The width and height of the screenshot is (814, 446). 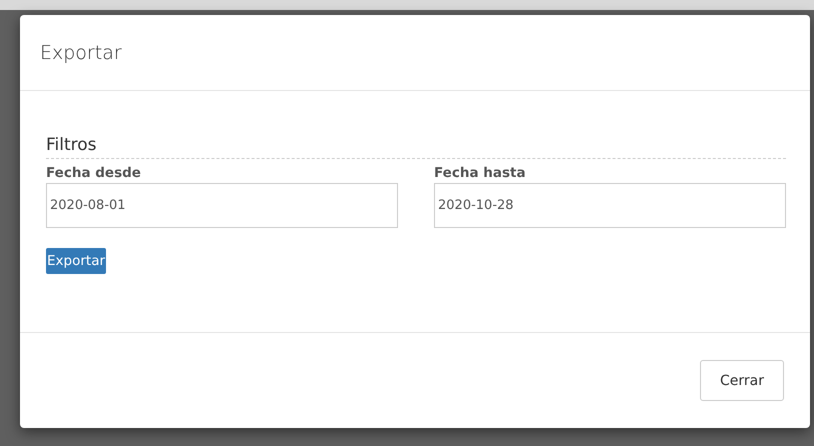 What do you see at coordinates (416, 147) in the screenshot?
I see `section-title: Filtros` at bounding box center [416, 147].